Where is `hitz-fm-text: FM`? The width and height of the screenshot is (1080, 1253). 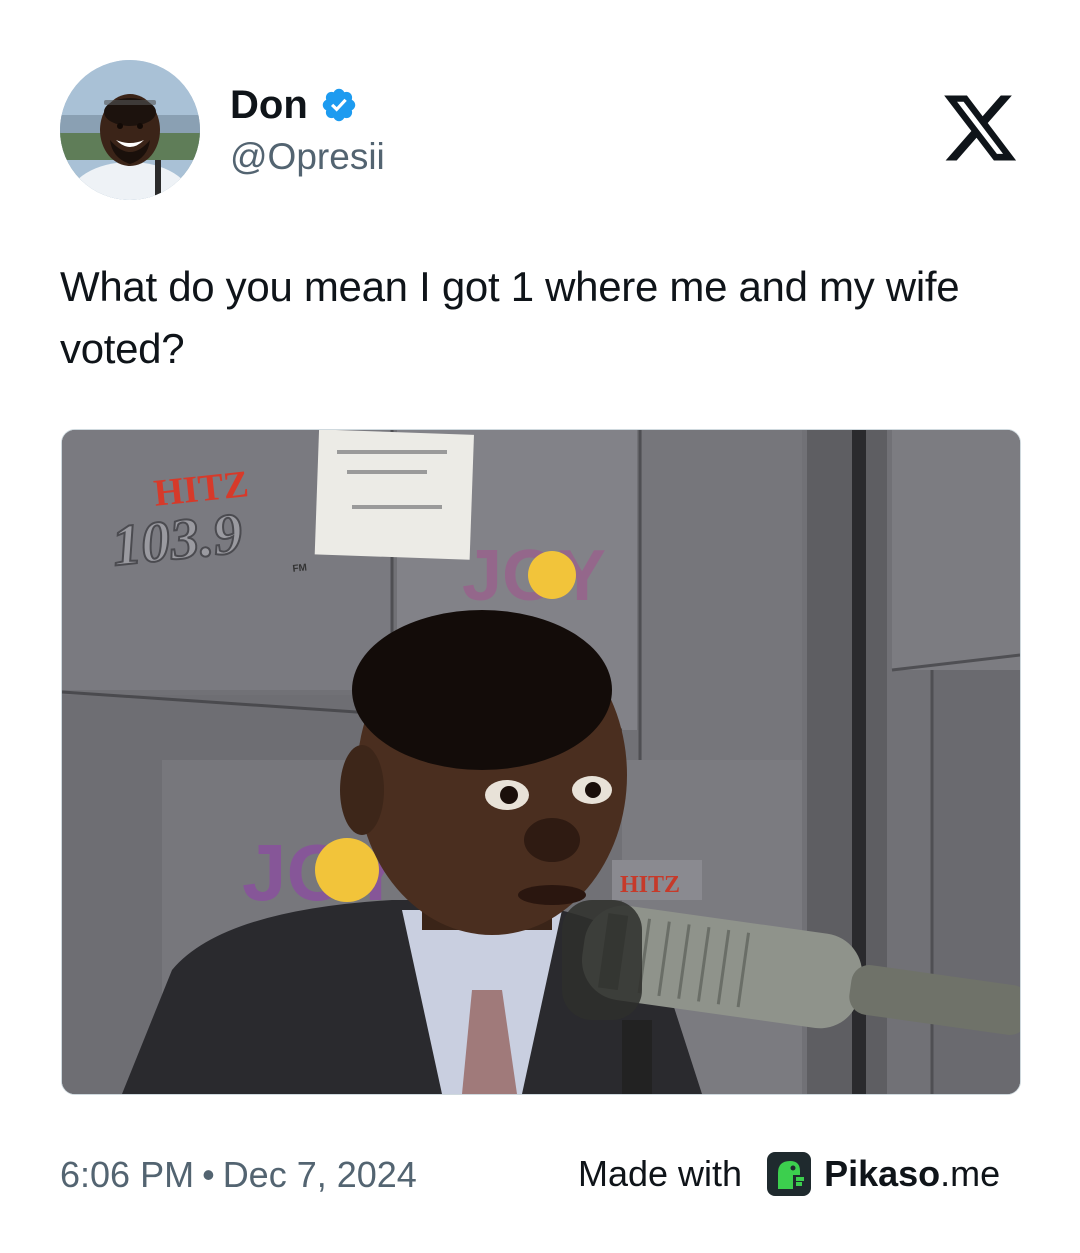 hitz-fm-text: FM is located at coordinates (300, 568).